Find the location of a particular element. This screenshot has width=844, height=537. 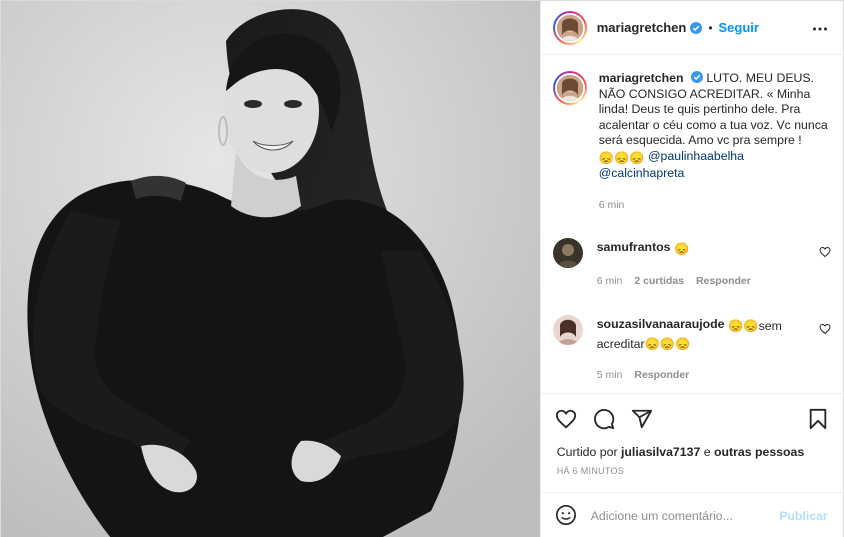

author-avatar is located at coordinates (569, 27).